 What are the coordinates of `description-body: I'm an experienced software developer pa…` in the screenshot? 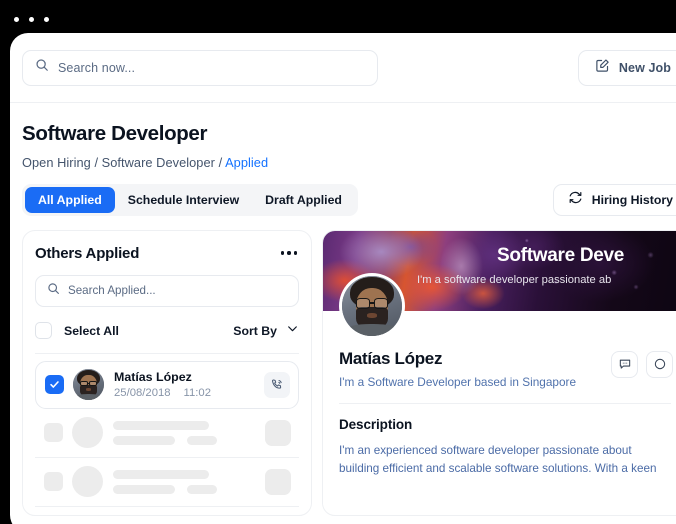 It's located at (505, 460).